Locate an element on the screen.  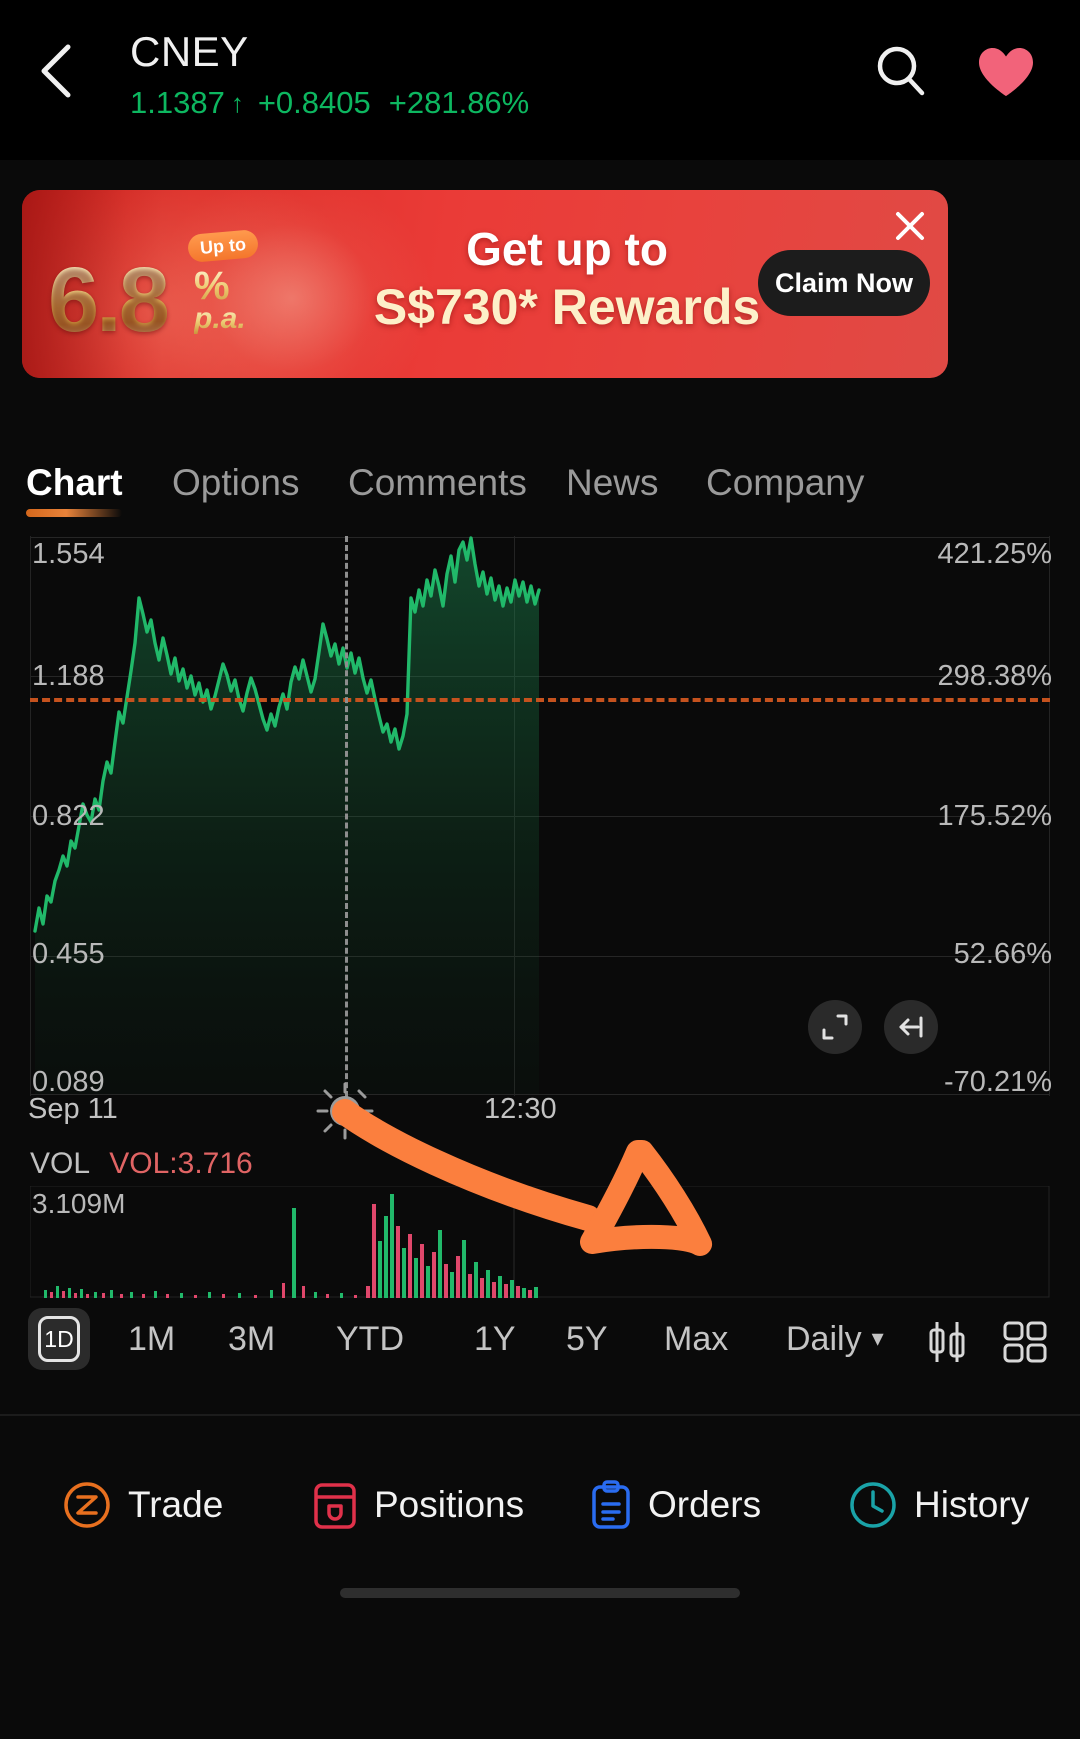
period-1m: 1M is located at coordinates (151, 1339).